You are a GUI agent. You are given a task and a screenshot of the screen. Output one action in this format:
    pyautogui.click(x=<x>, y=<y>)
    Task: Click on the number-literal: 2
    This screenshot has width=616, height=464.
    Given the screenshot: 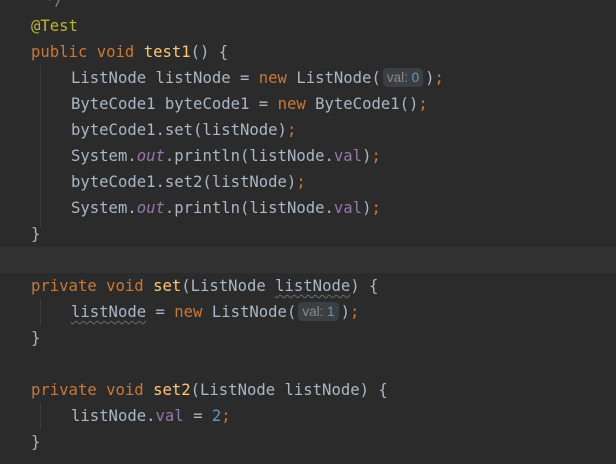 What is the action you would take?
    pyautogui.click(x=216, y=416)
    